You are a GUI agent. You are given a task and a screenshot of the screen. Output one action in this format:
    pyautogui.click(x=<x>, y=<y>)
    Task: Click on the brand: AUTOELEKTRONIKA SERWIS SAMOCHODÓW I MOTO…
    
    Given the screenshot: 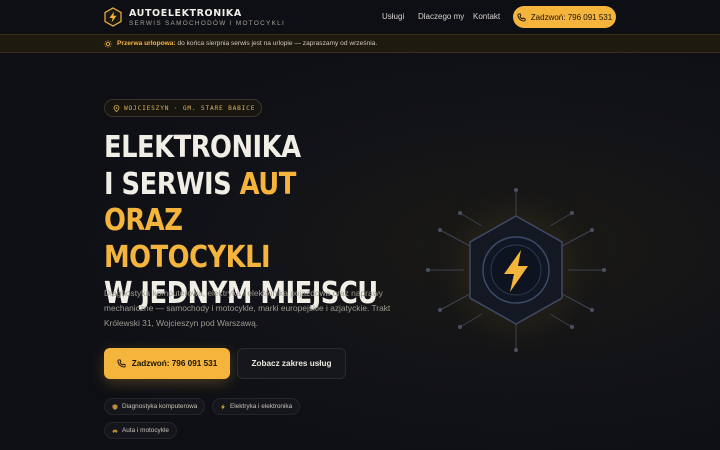 What is the action you would take?
    pyautogui.click(x=207, y=18)
    